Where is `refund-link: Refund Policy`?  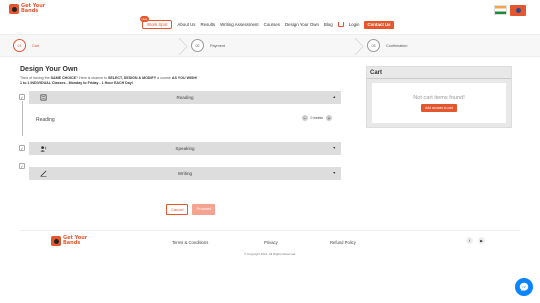
refund-link: Refund Policy is located at coordinates (343, 242).